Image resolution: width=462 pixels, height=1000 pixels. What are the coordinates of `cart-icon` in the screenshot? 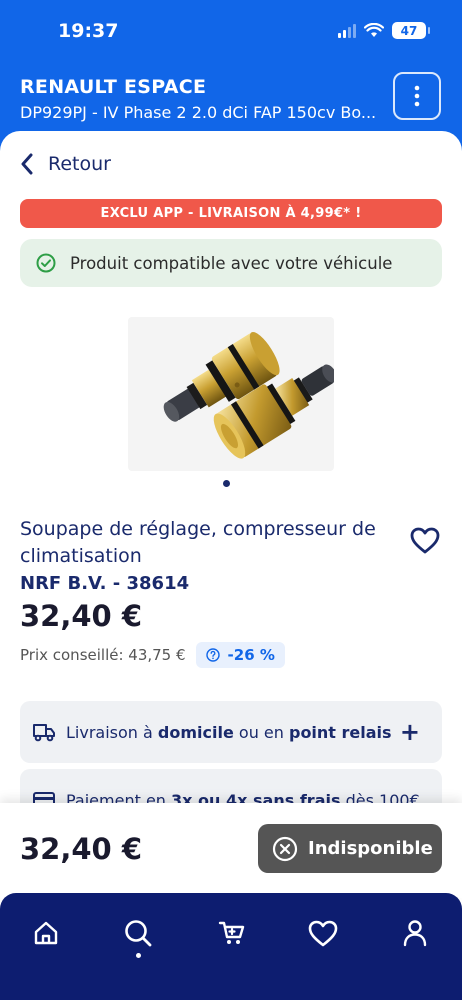 It's located at (231, 932).